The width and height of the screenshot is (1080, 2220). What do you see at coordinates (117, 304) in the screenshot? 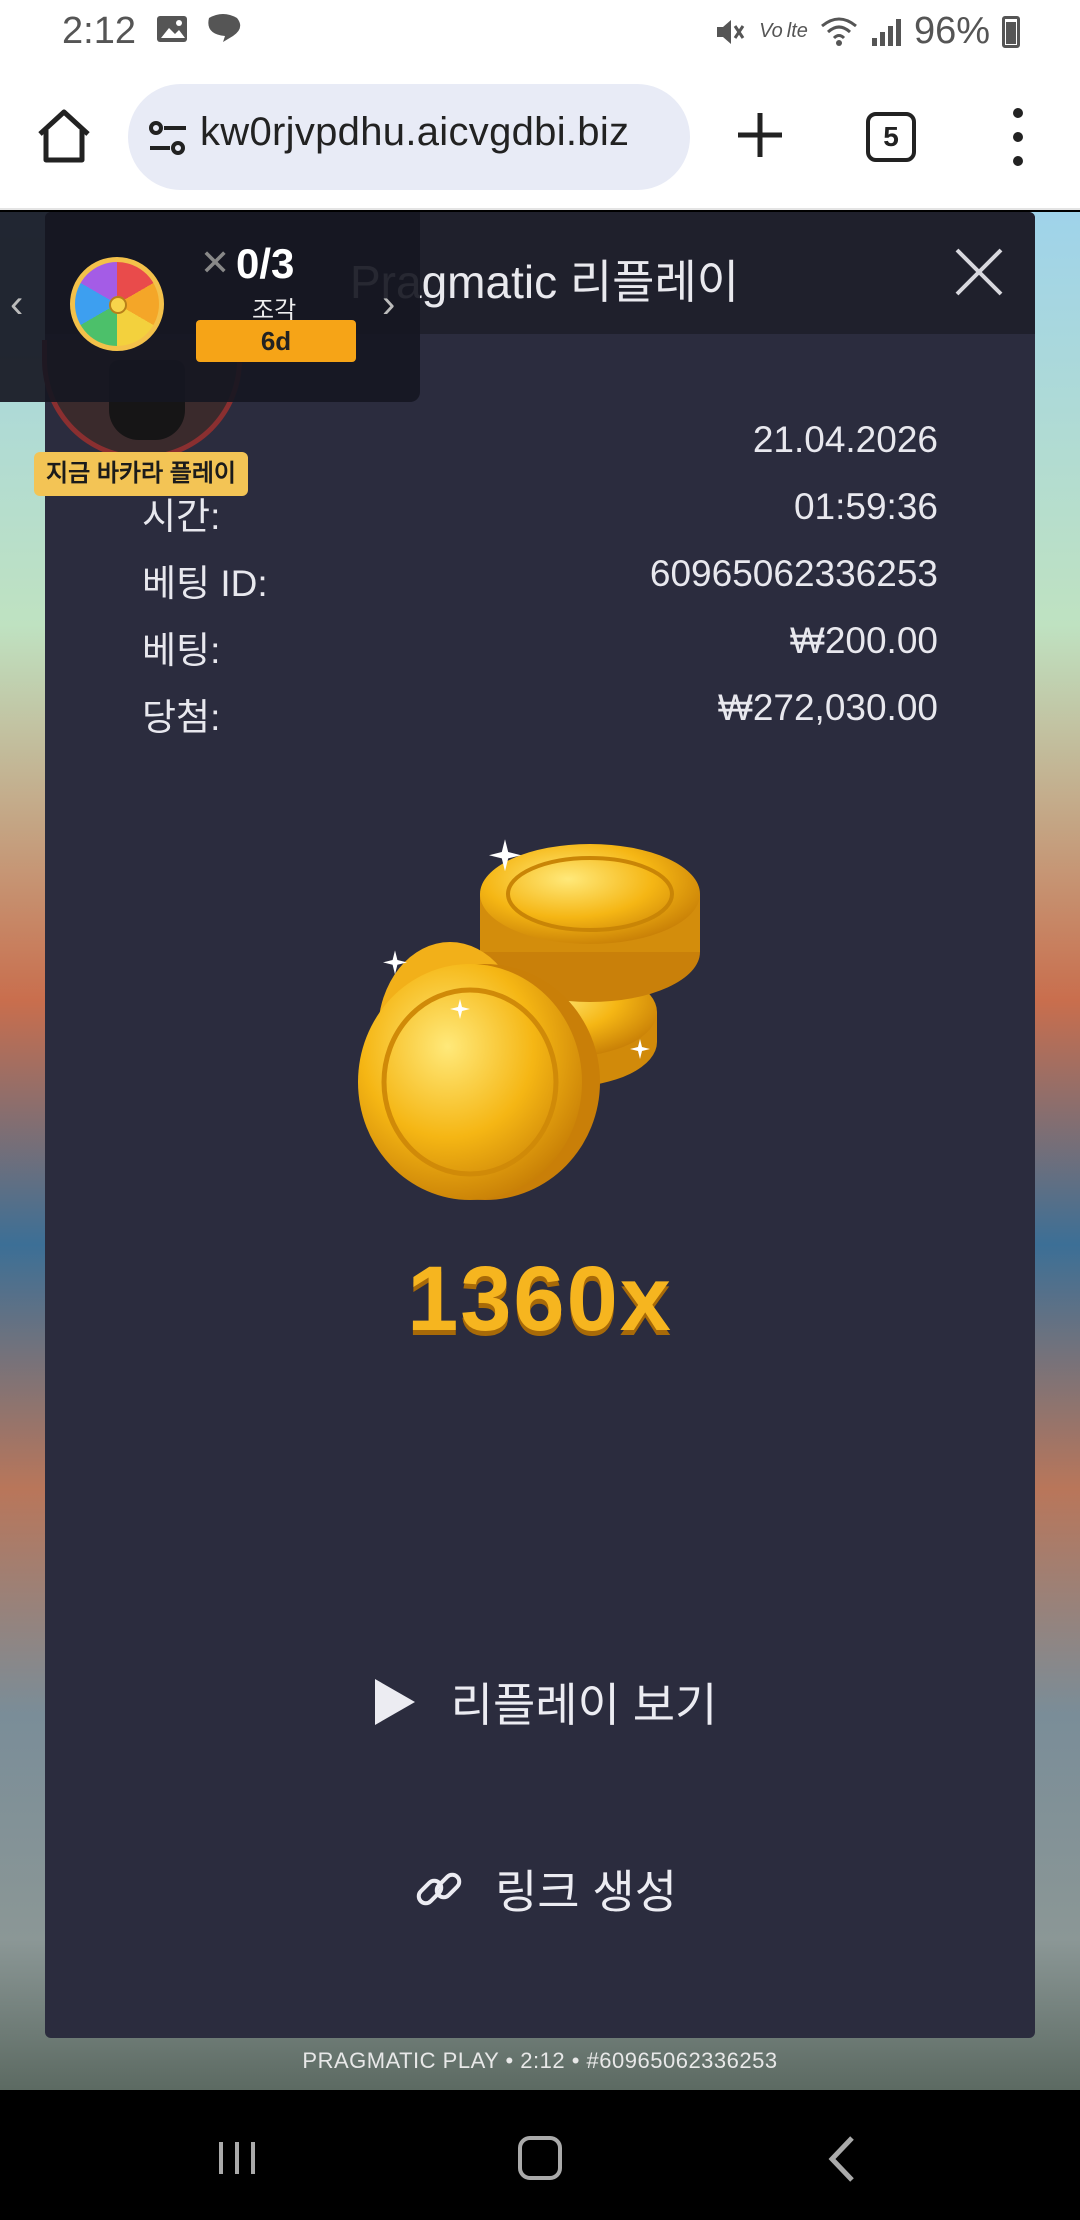
I see `prize-wheel-icon` at bounding box center [117, 304].